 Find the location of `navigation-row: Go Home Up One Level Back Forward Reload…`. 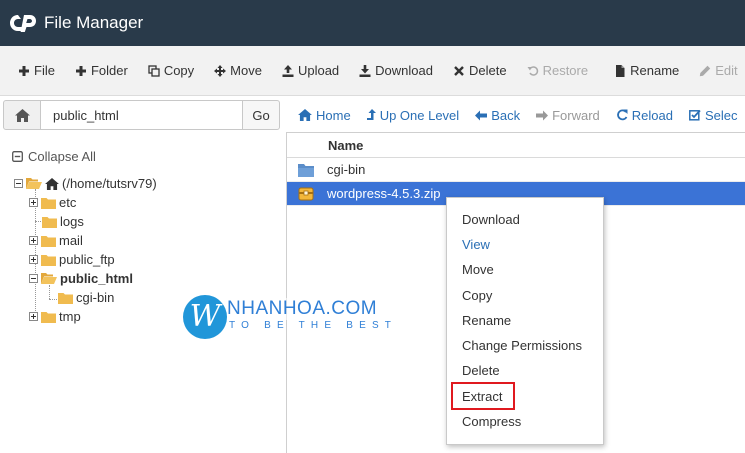

navigation-row: Go Home Up One Level Back Forward Reload… is located at coordinates (372, 114).